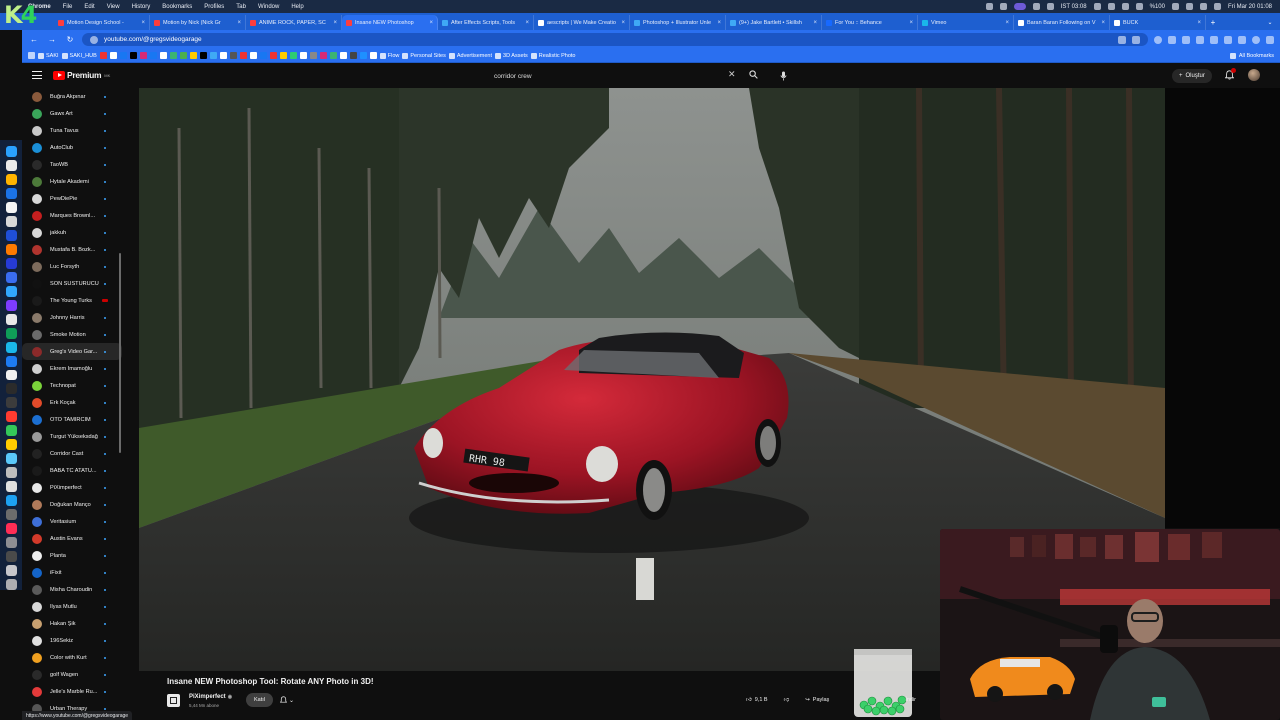  I want to click on subscription-item: Technopat, so click(72, 385).